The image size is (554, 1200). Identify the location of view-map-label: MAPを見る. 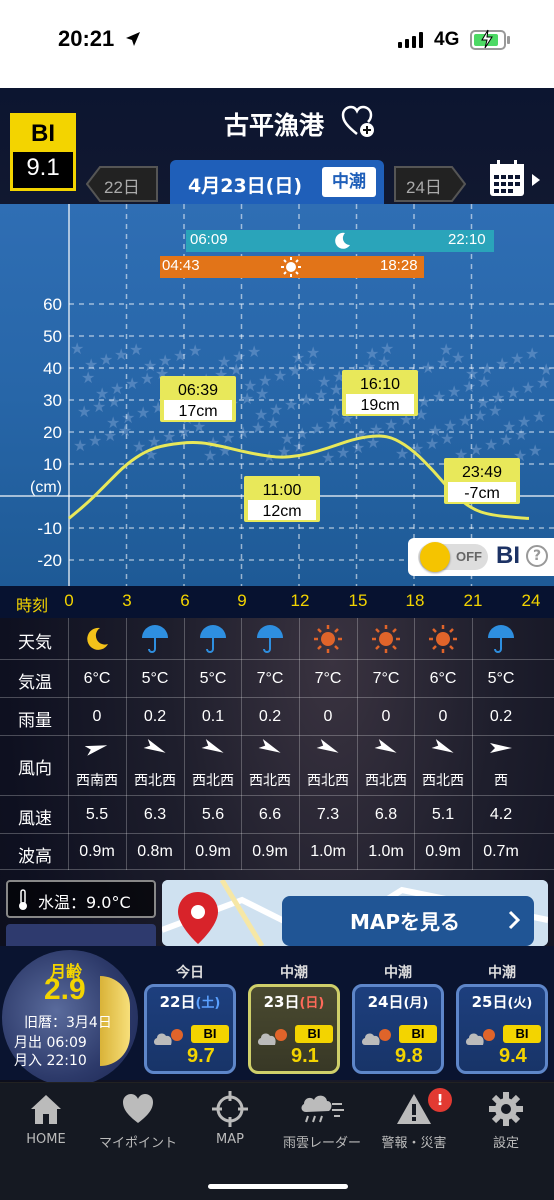
(405, 922).